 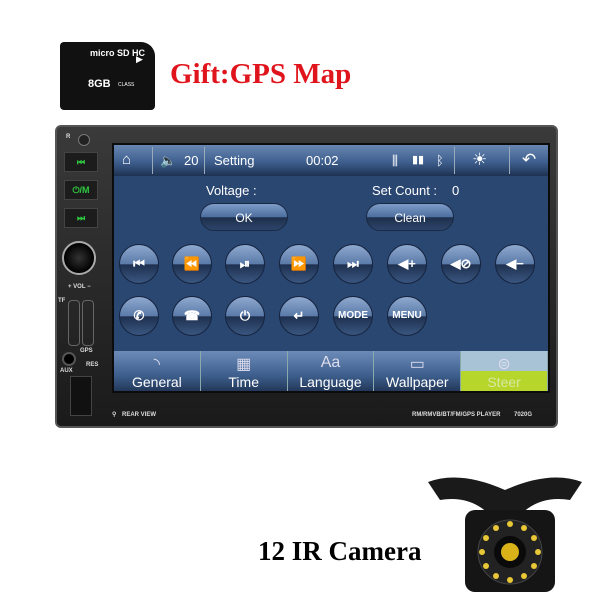 What do you see at coordinates (92, 365) in the screenshot?
I see `res-label: RES` at bounding box center [92, 365].